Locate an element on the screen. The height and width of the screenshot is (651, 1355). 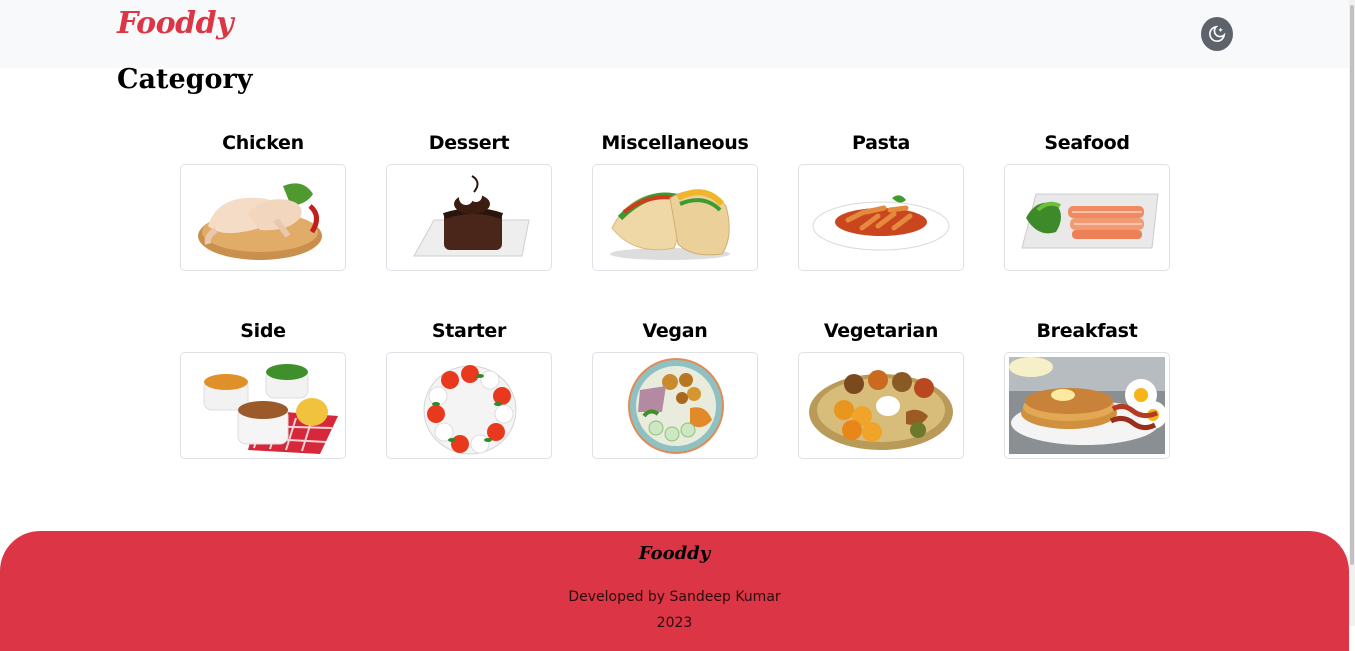
pancakes-image is located at coordinates (1087, 405).